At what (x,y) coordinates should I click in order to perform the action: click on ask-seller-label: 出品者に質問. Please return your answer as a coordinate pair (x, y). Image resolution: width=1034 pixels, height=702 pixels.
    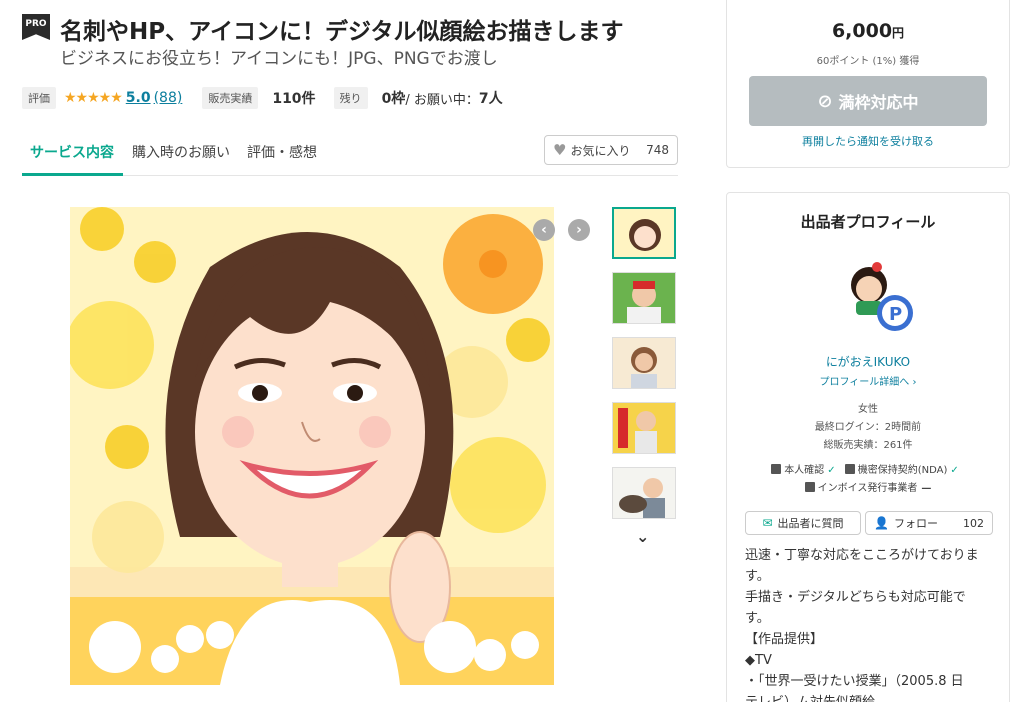
    Looking at the image, I should click on (810, 523).